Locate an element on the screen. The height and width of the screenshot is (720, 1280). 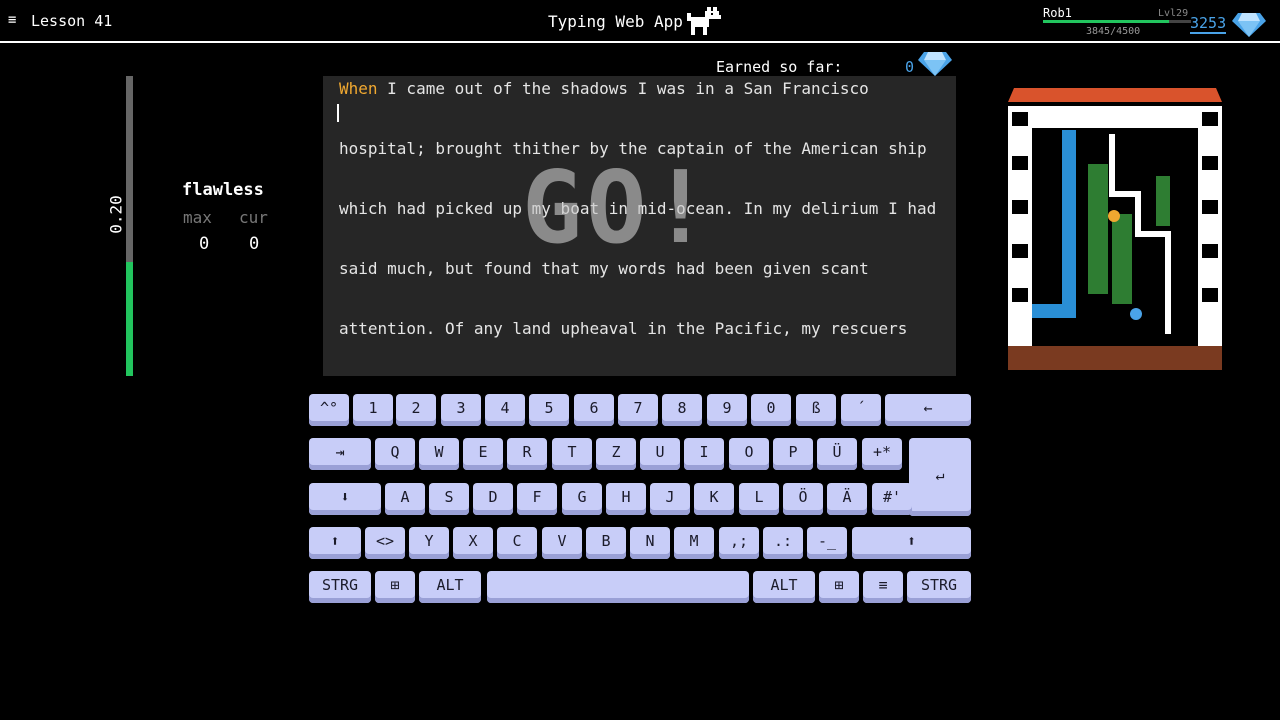
max-label: max is located at coordinates (197, 217).